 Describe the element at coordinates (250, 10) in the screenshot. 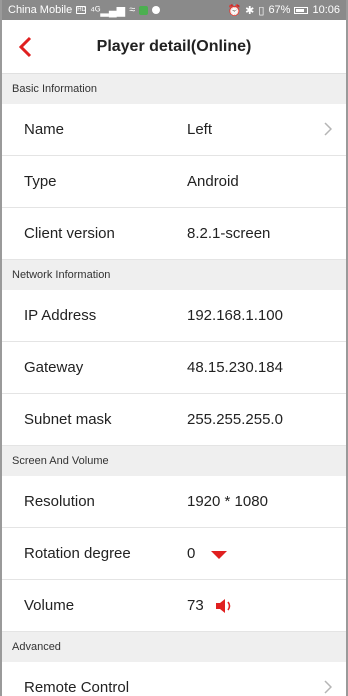

I see `bluetooth-icon: ✱` at that location.